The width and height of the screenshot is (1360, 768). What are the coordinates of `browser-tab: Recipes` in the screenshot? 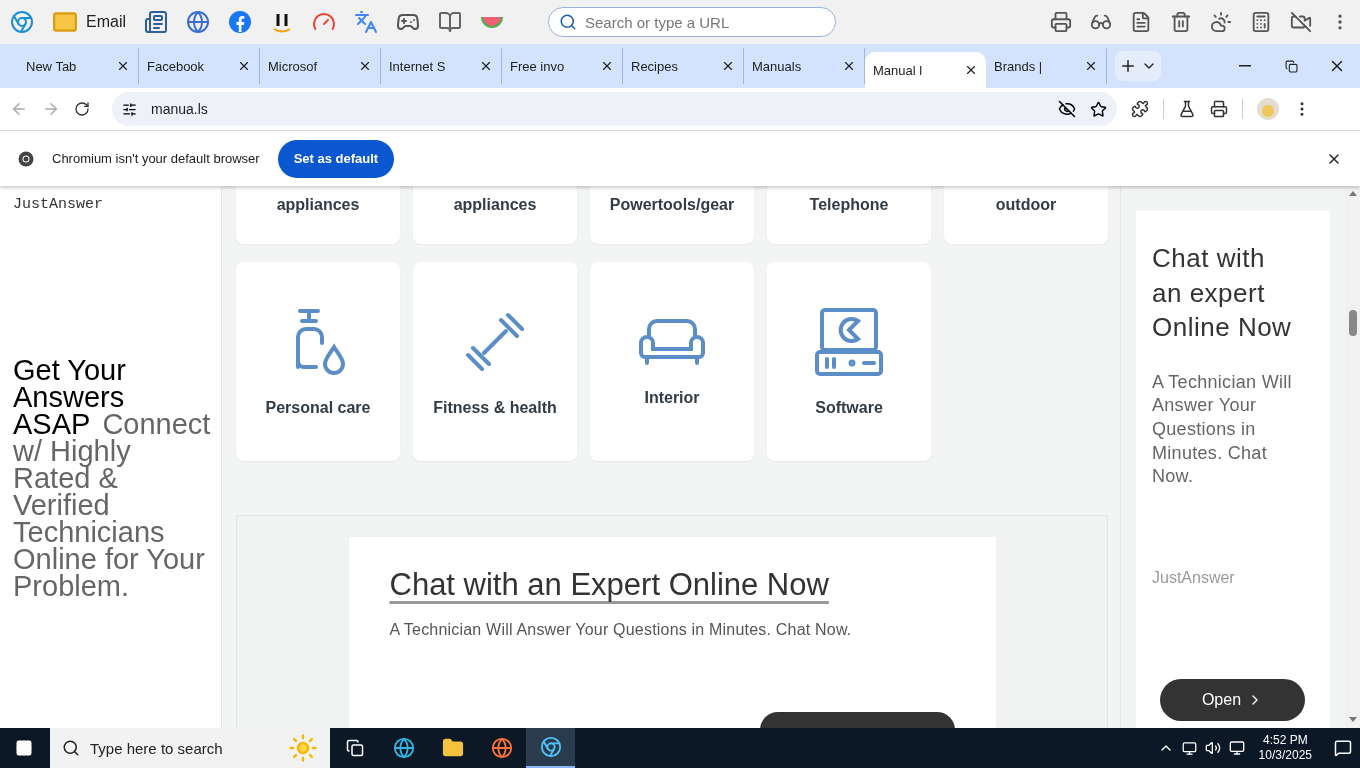 It's located at (683, 66).